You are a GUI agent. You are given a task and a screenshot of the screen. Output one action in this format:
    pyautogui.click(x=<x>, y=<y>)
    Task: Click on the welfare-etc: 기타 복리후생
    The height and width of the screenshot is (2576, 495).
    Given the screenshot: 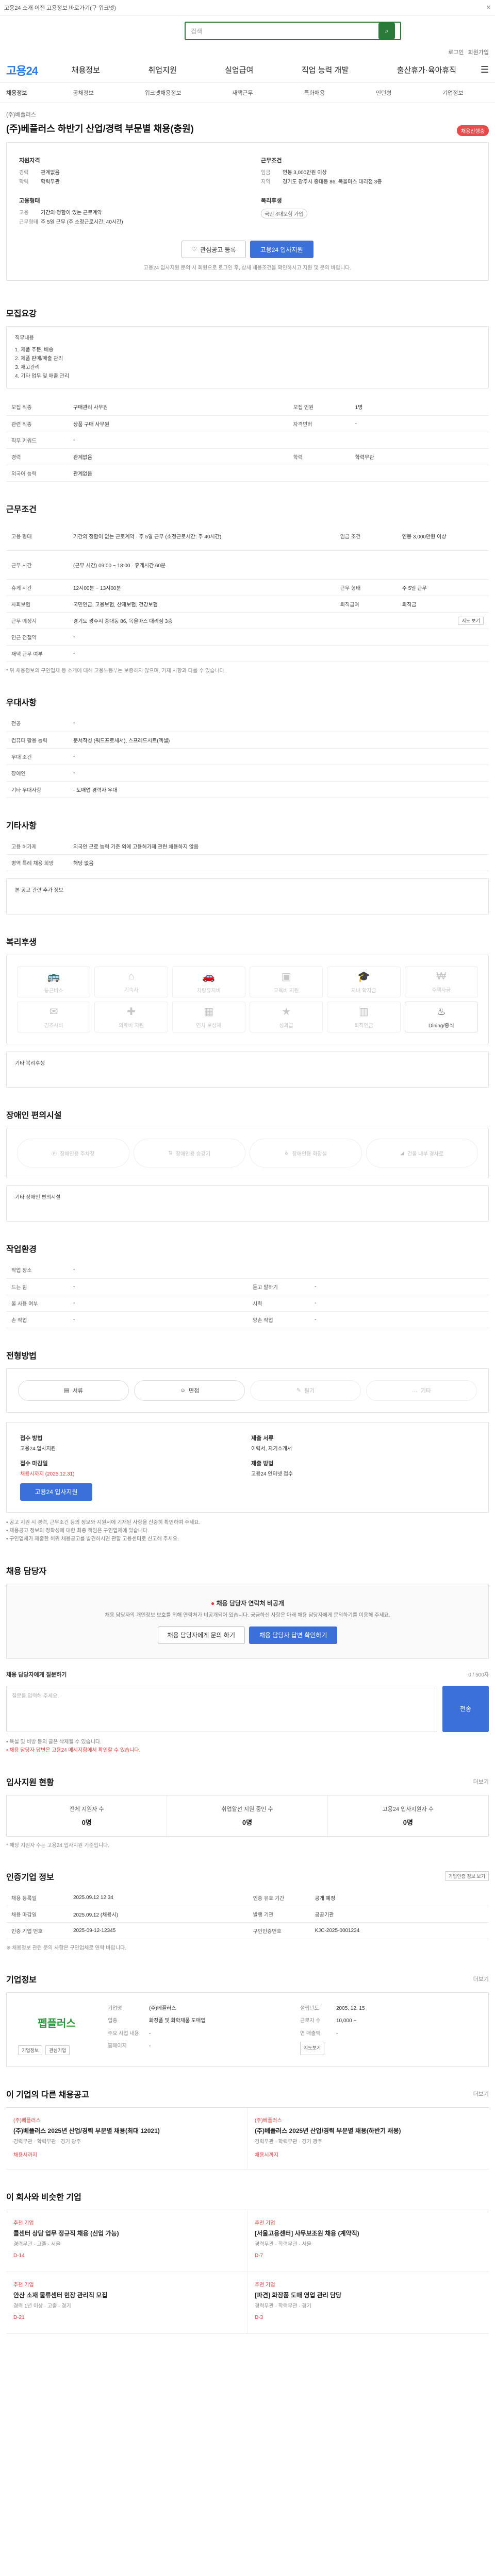 What is the action you would take?
    pyautogui.click(x=247, y=1070)
    